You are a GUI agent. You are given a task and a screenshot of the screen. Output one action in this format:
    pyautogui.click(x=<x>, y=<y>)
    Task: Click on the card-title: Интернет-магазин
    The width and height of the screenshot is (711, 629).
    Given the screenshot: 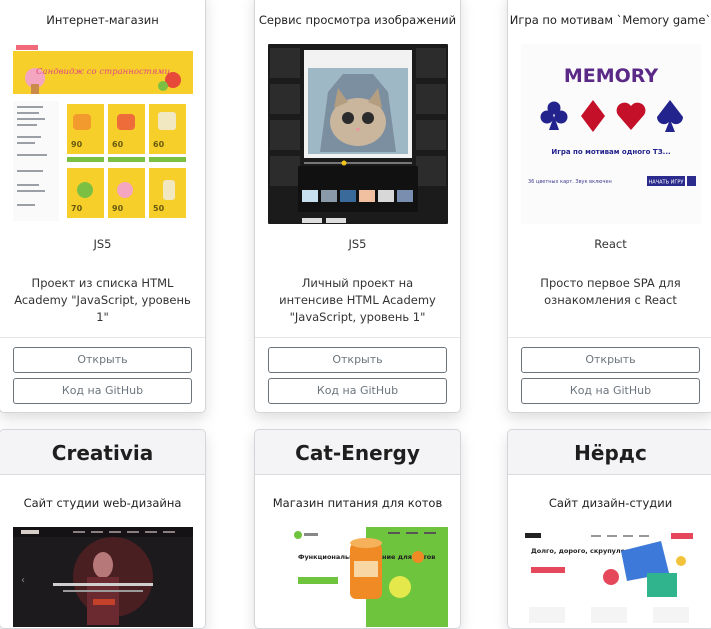 What is the action you would take?
    pyautogui.click(x=102, y=20)
    